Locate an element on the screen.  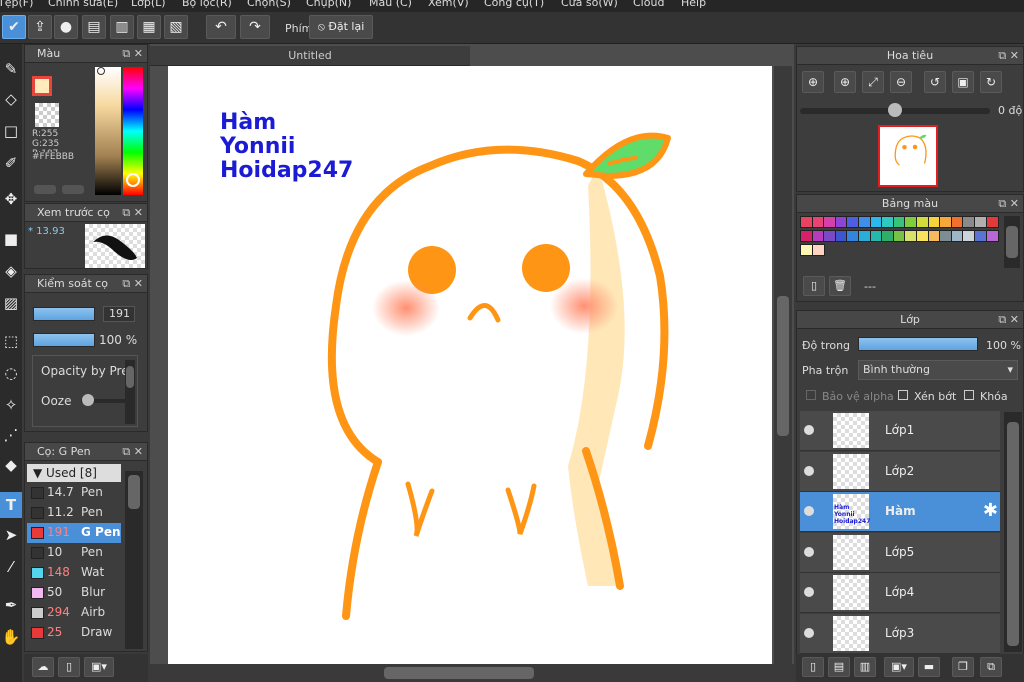
brush-list-item: 25 Draw is located at coordinates (74, 633).